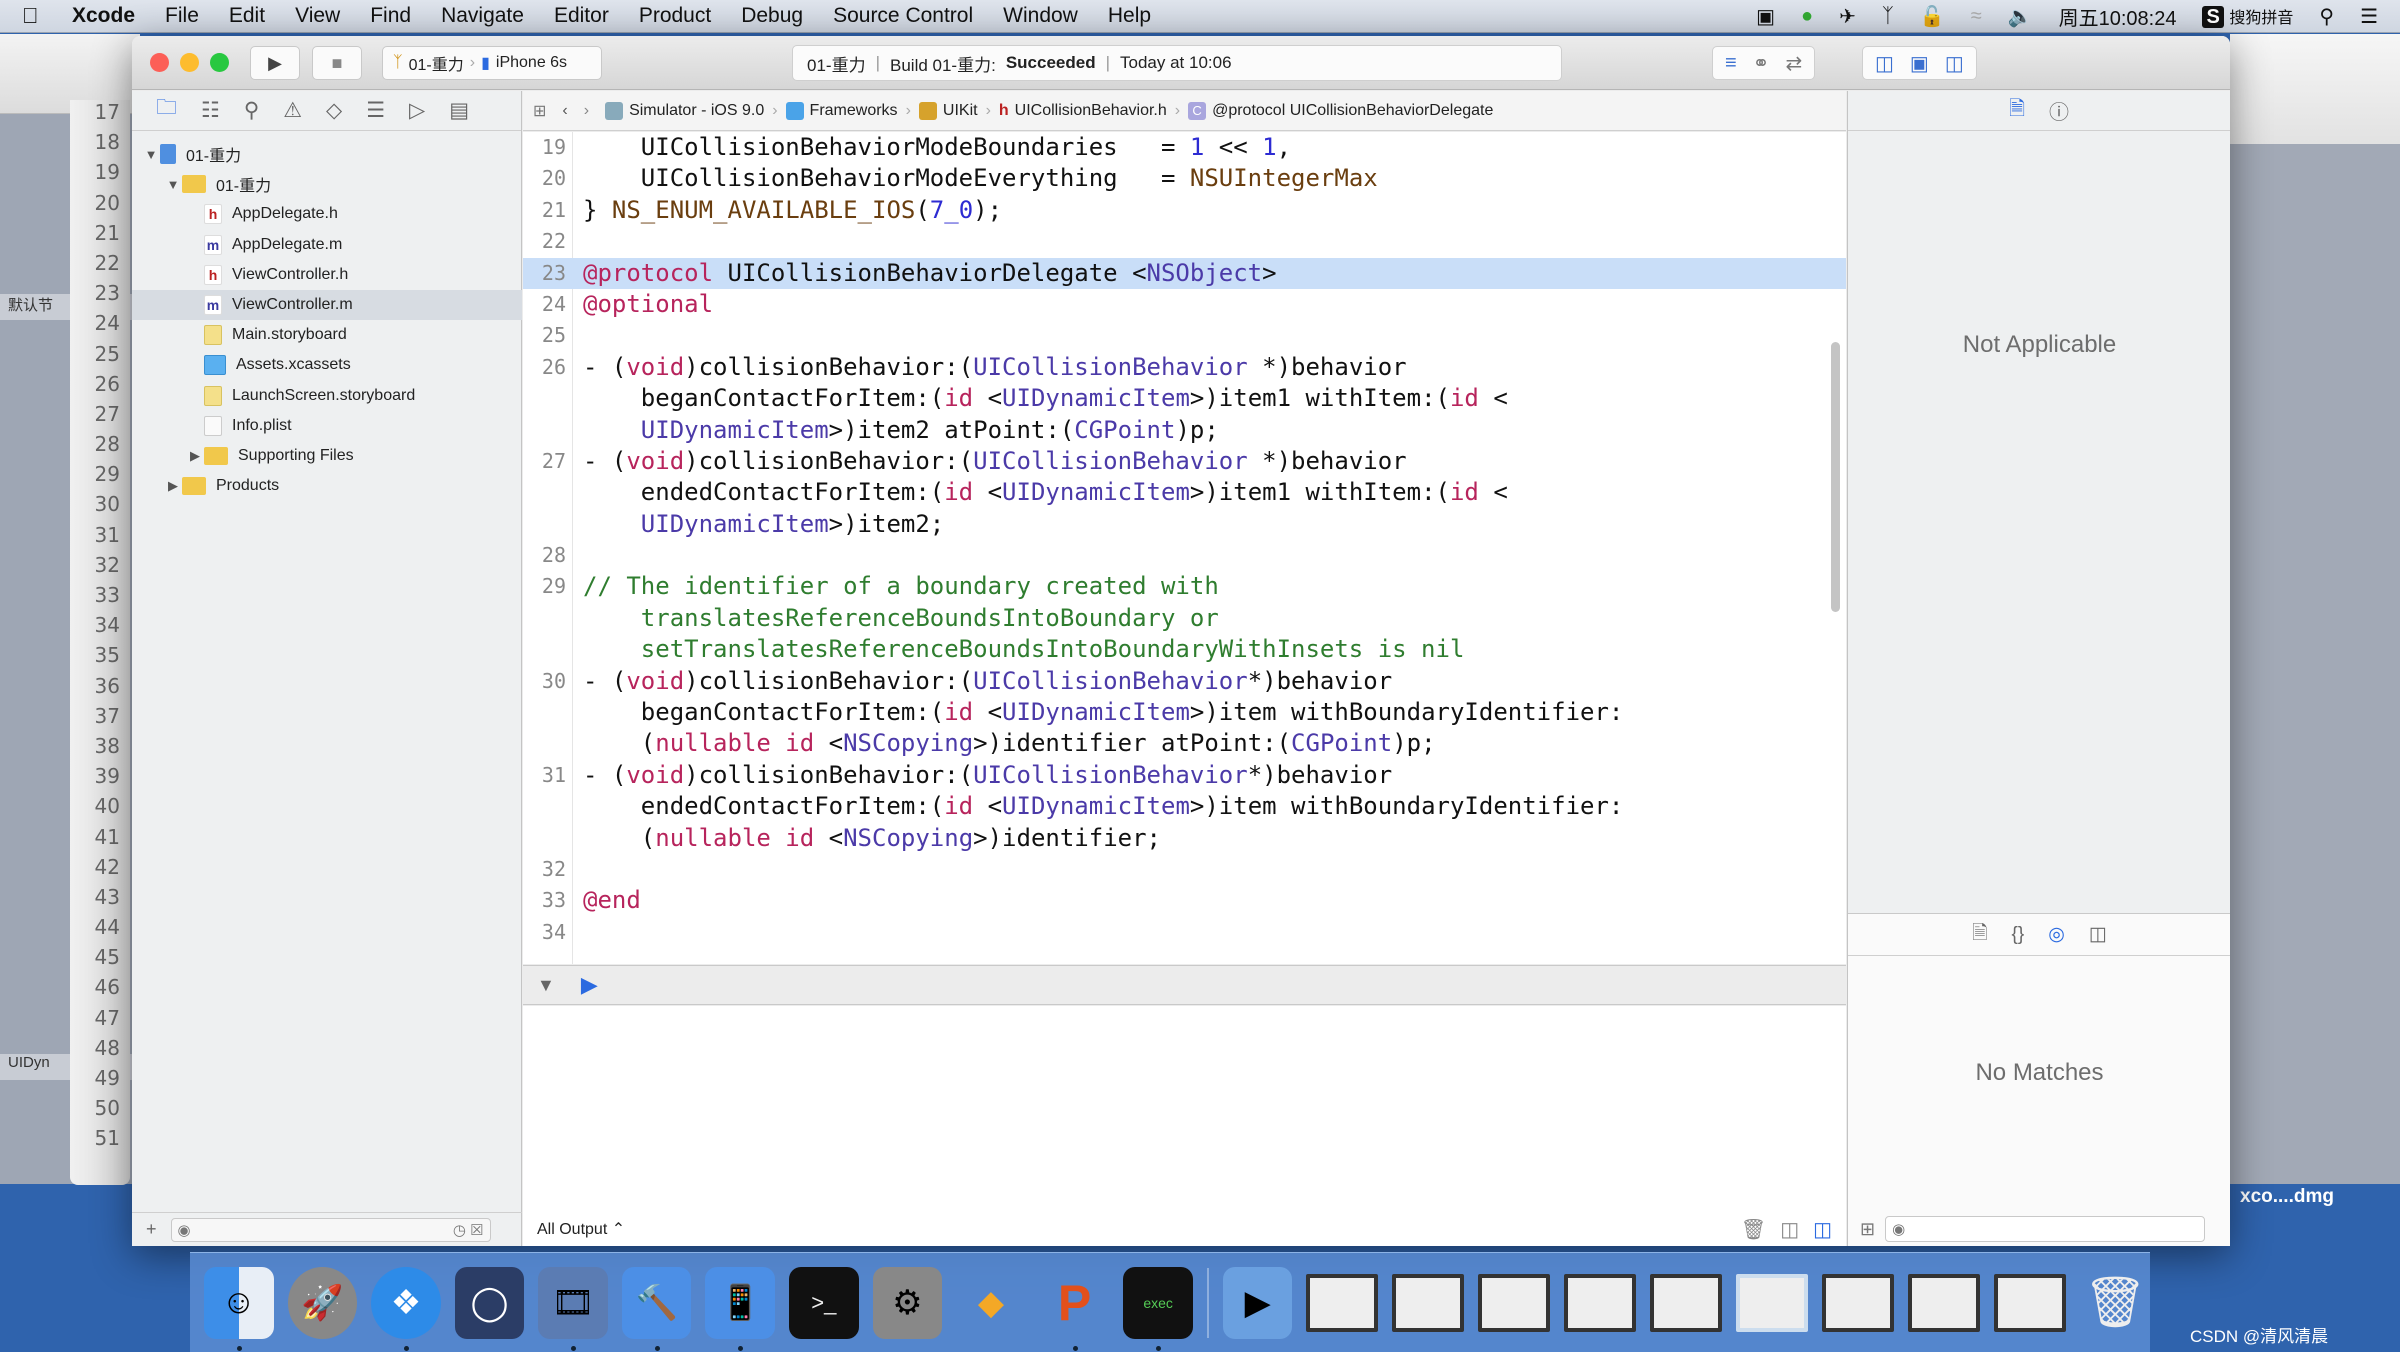  I want to click on dock-mouse-app: ◯, so click(489, 1302).